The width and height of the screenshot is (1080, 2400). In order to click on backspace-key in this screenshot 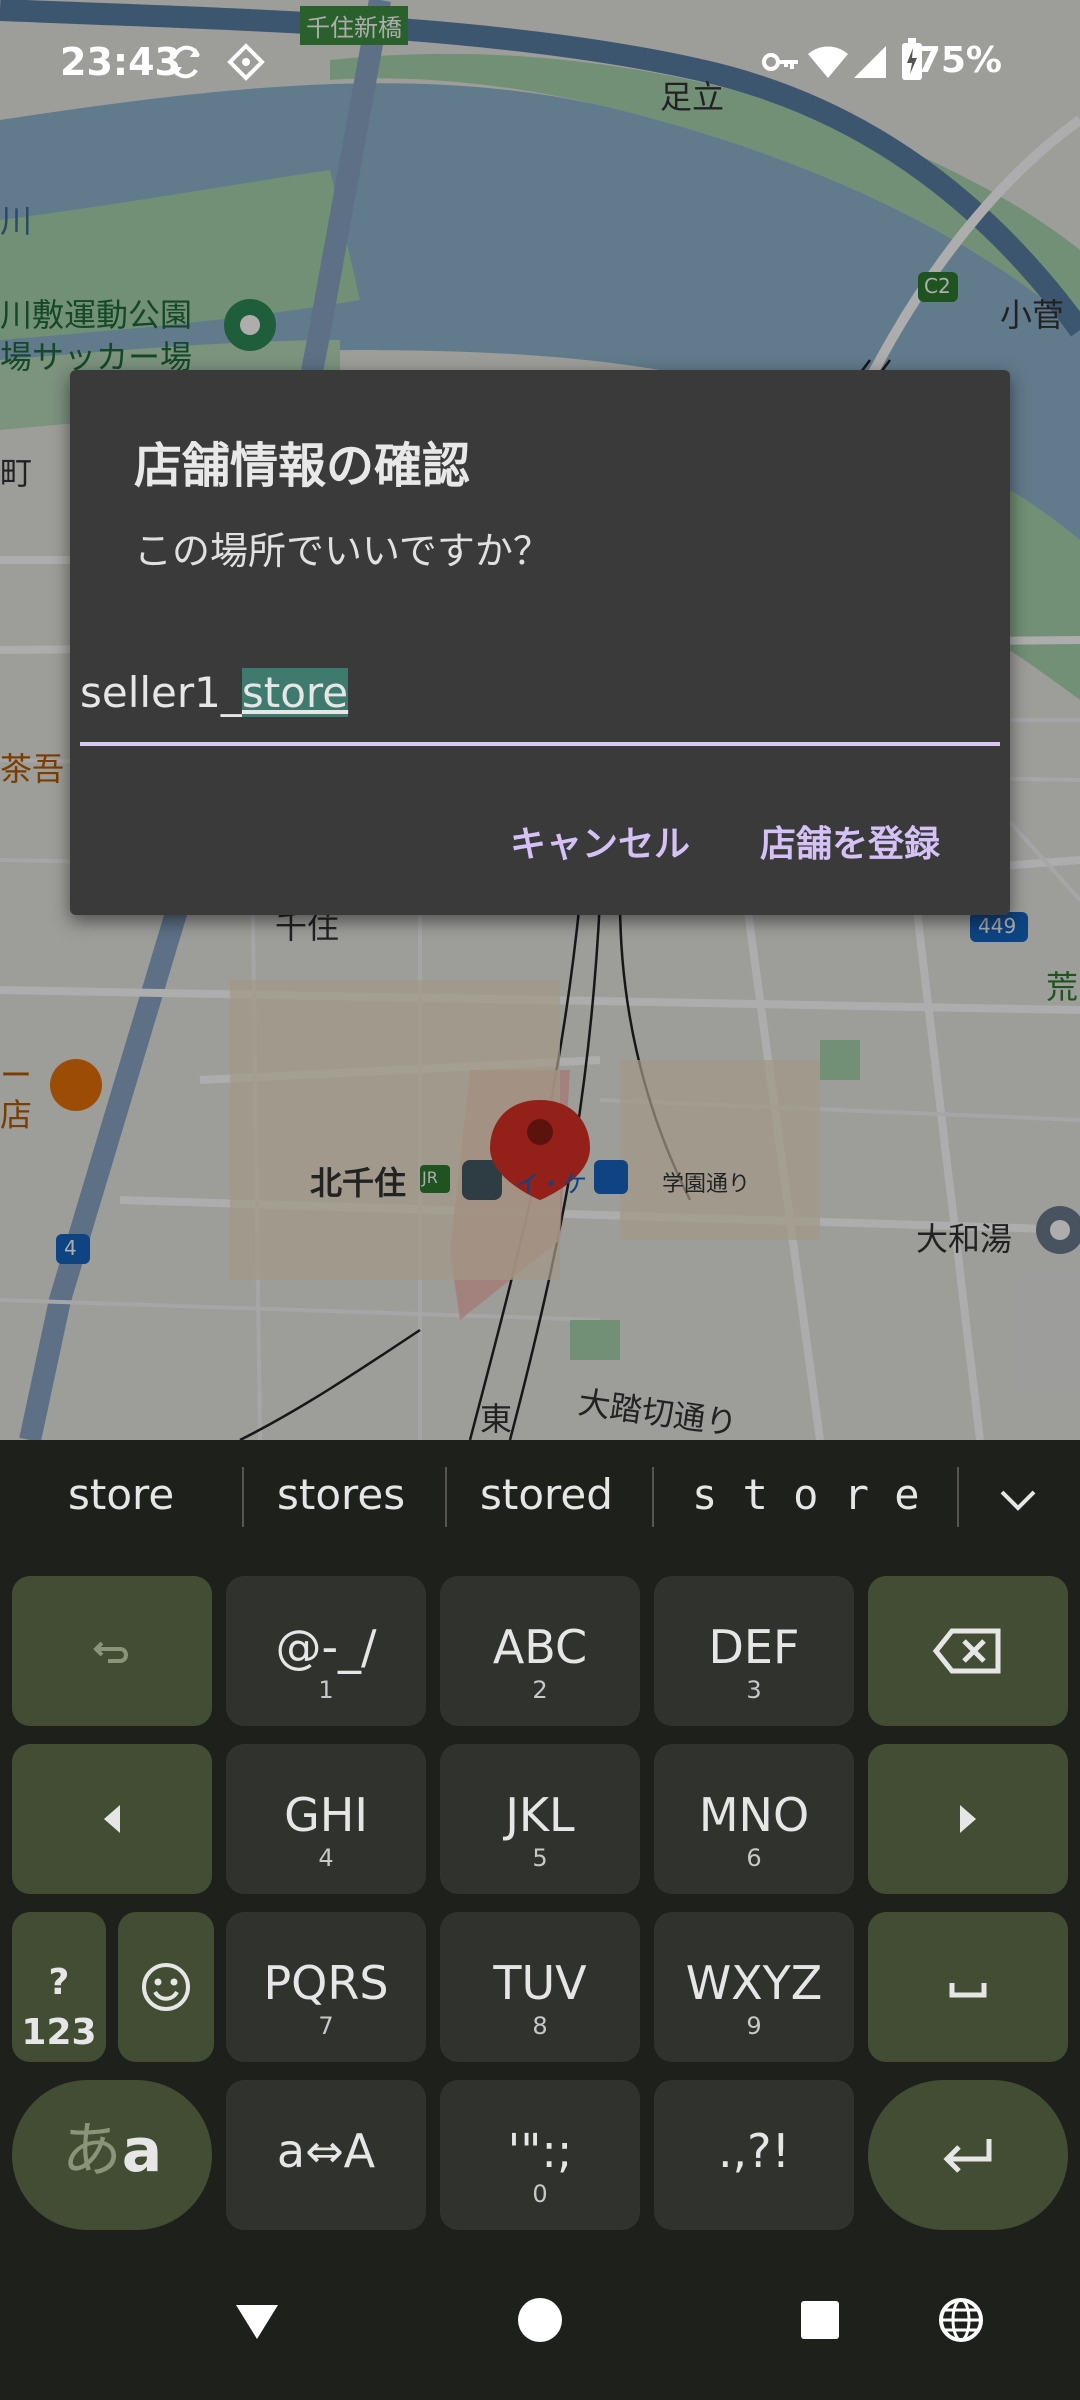, I will do `click(968, 1651)`.